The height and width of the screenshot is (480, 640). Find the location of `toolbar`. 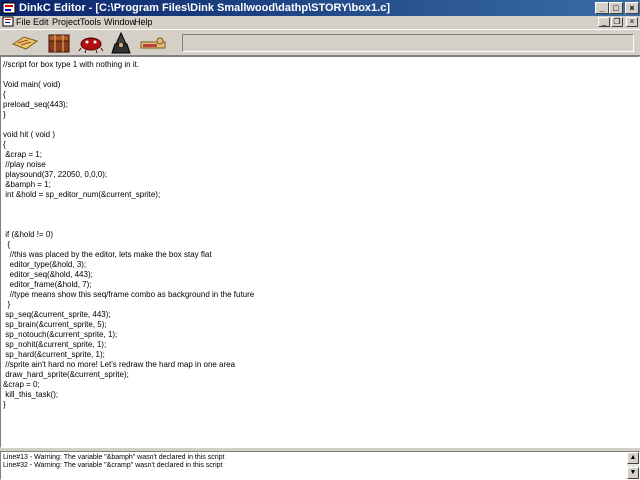

toolbar is located at coordinates (320, 42).